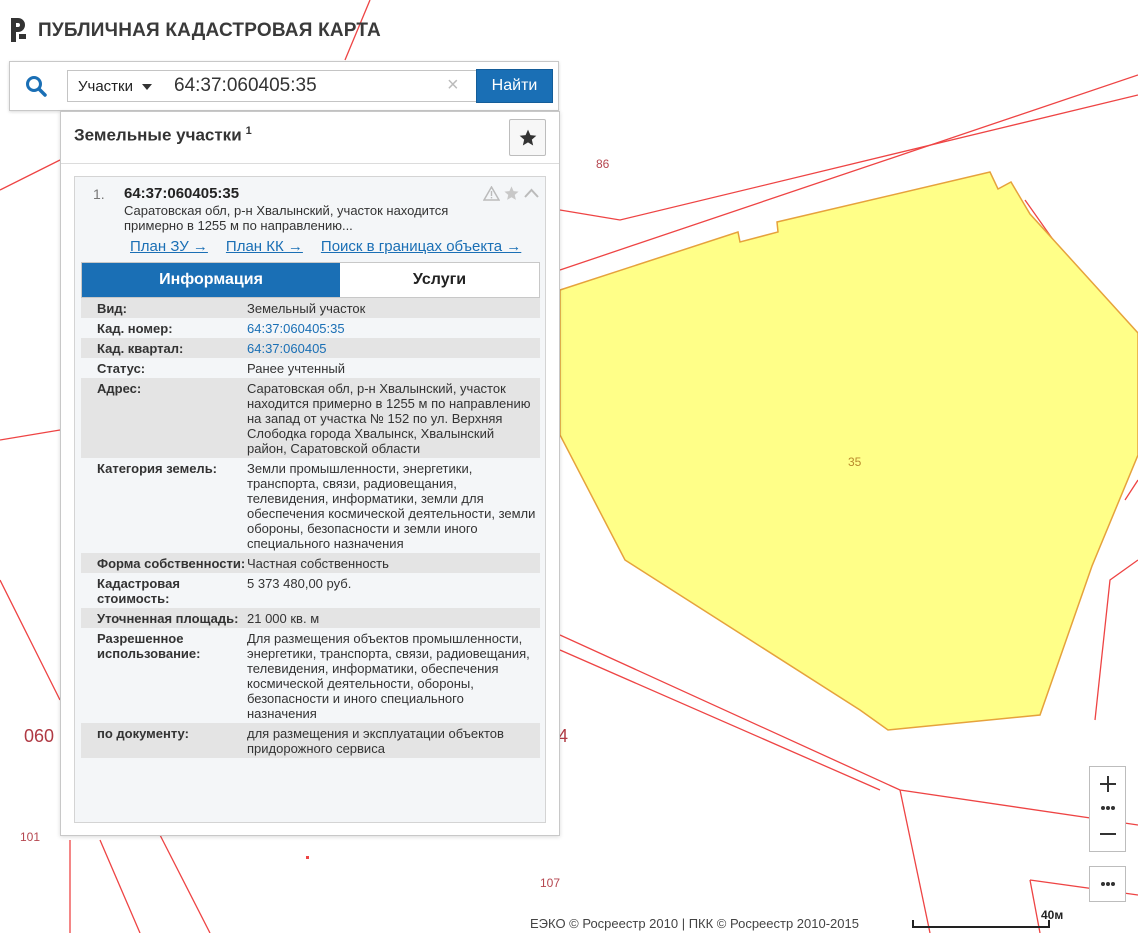 Image resolution: width=1138 pixels, height=933 pixels. What do you see at coordinates (119, 388) in the screenshot?
I see `info-key: Адрес:` at bounding box center [119, 388].